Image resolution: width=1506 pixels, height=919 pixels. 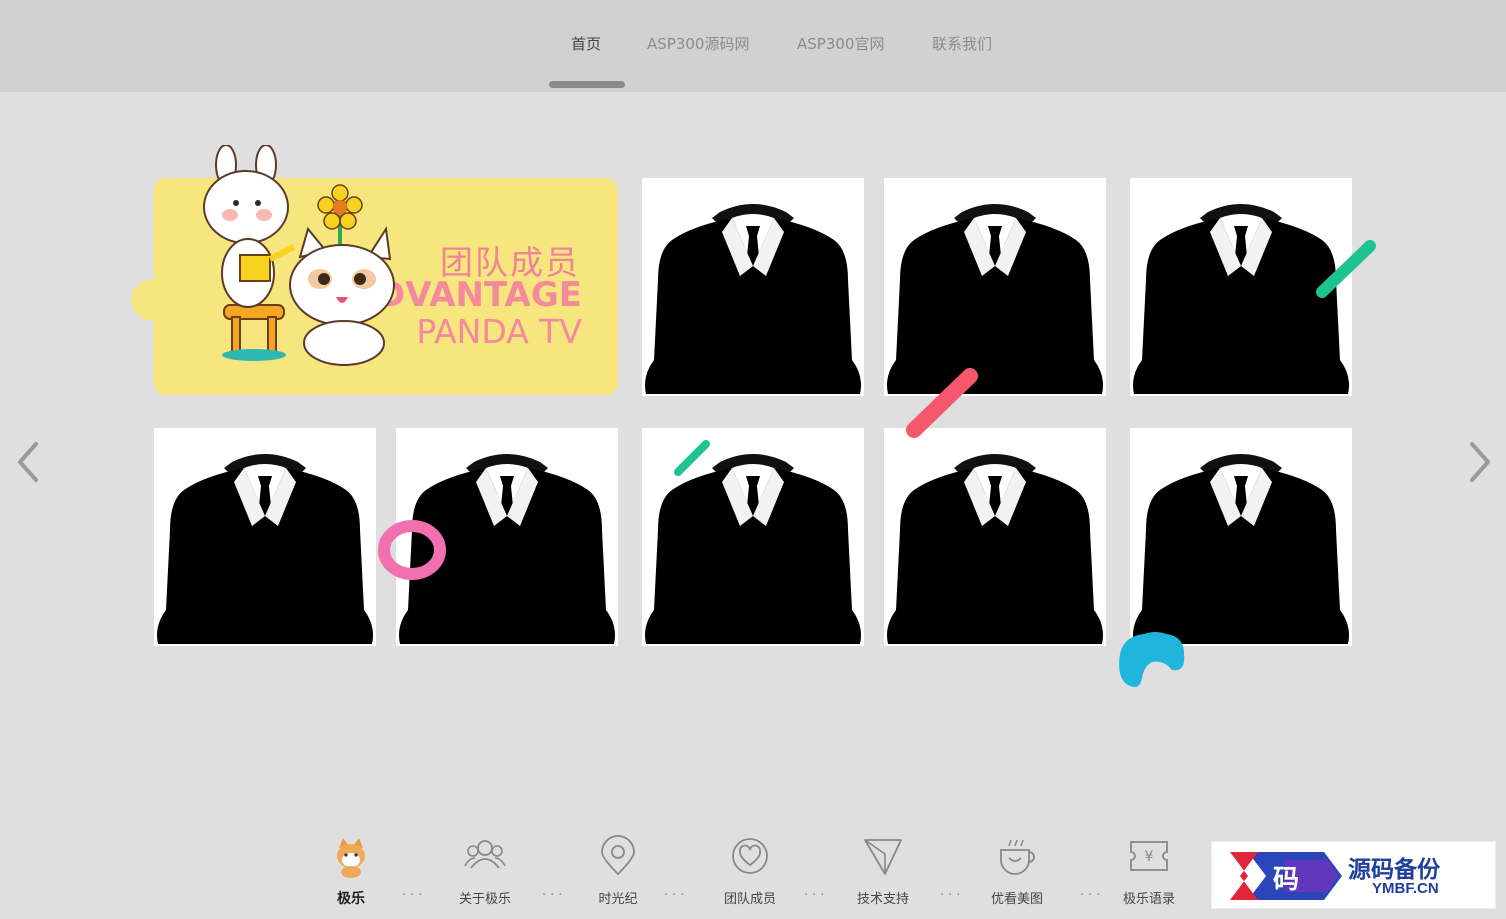 I want to click on main-nav: 首页 ASP300源码网 ASP300官网 联系我们, so click(x=753, y=45).